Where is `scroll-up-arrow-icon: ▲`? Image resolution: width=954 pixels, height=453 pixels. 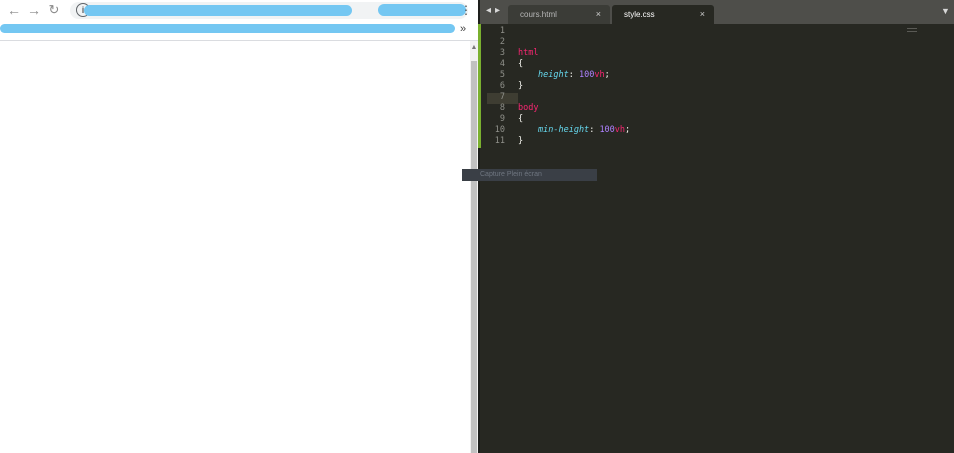 scroll-up-arrow-icon: ▲ is located at coordinates (474, 48).